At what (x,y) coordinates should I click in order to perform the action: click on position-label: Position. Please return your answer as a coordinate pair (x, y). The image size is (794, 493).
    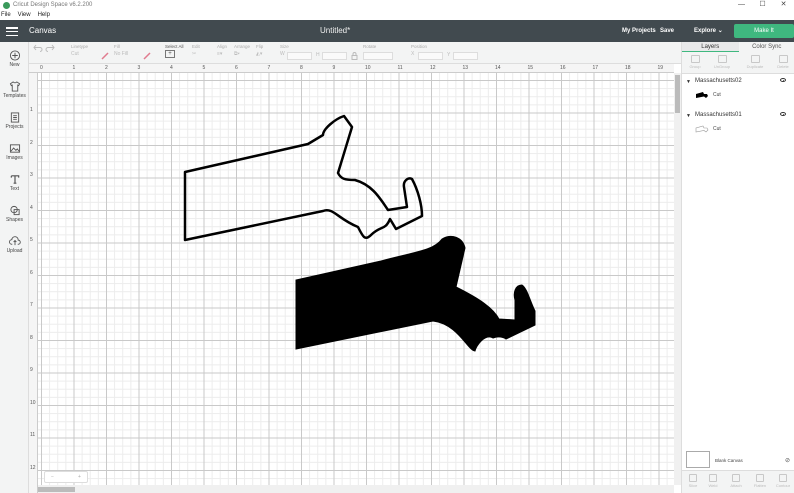
    Looking at the image, I should click on (419, 46).